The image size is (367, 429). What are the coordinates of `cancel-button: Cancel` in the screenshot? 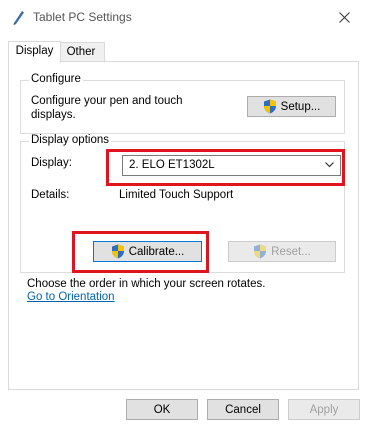 It's located at (243, 409).